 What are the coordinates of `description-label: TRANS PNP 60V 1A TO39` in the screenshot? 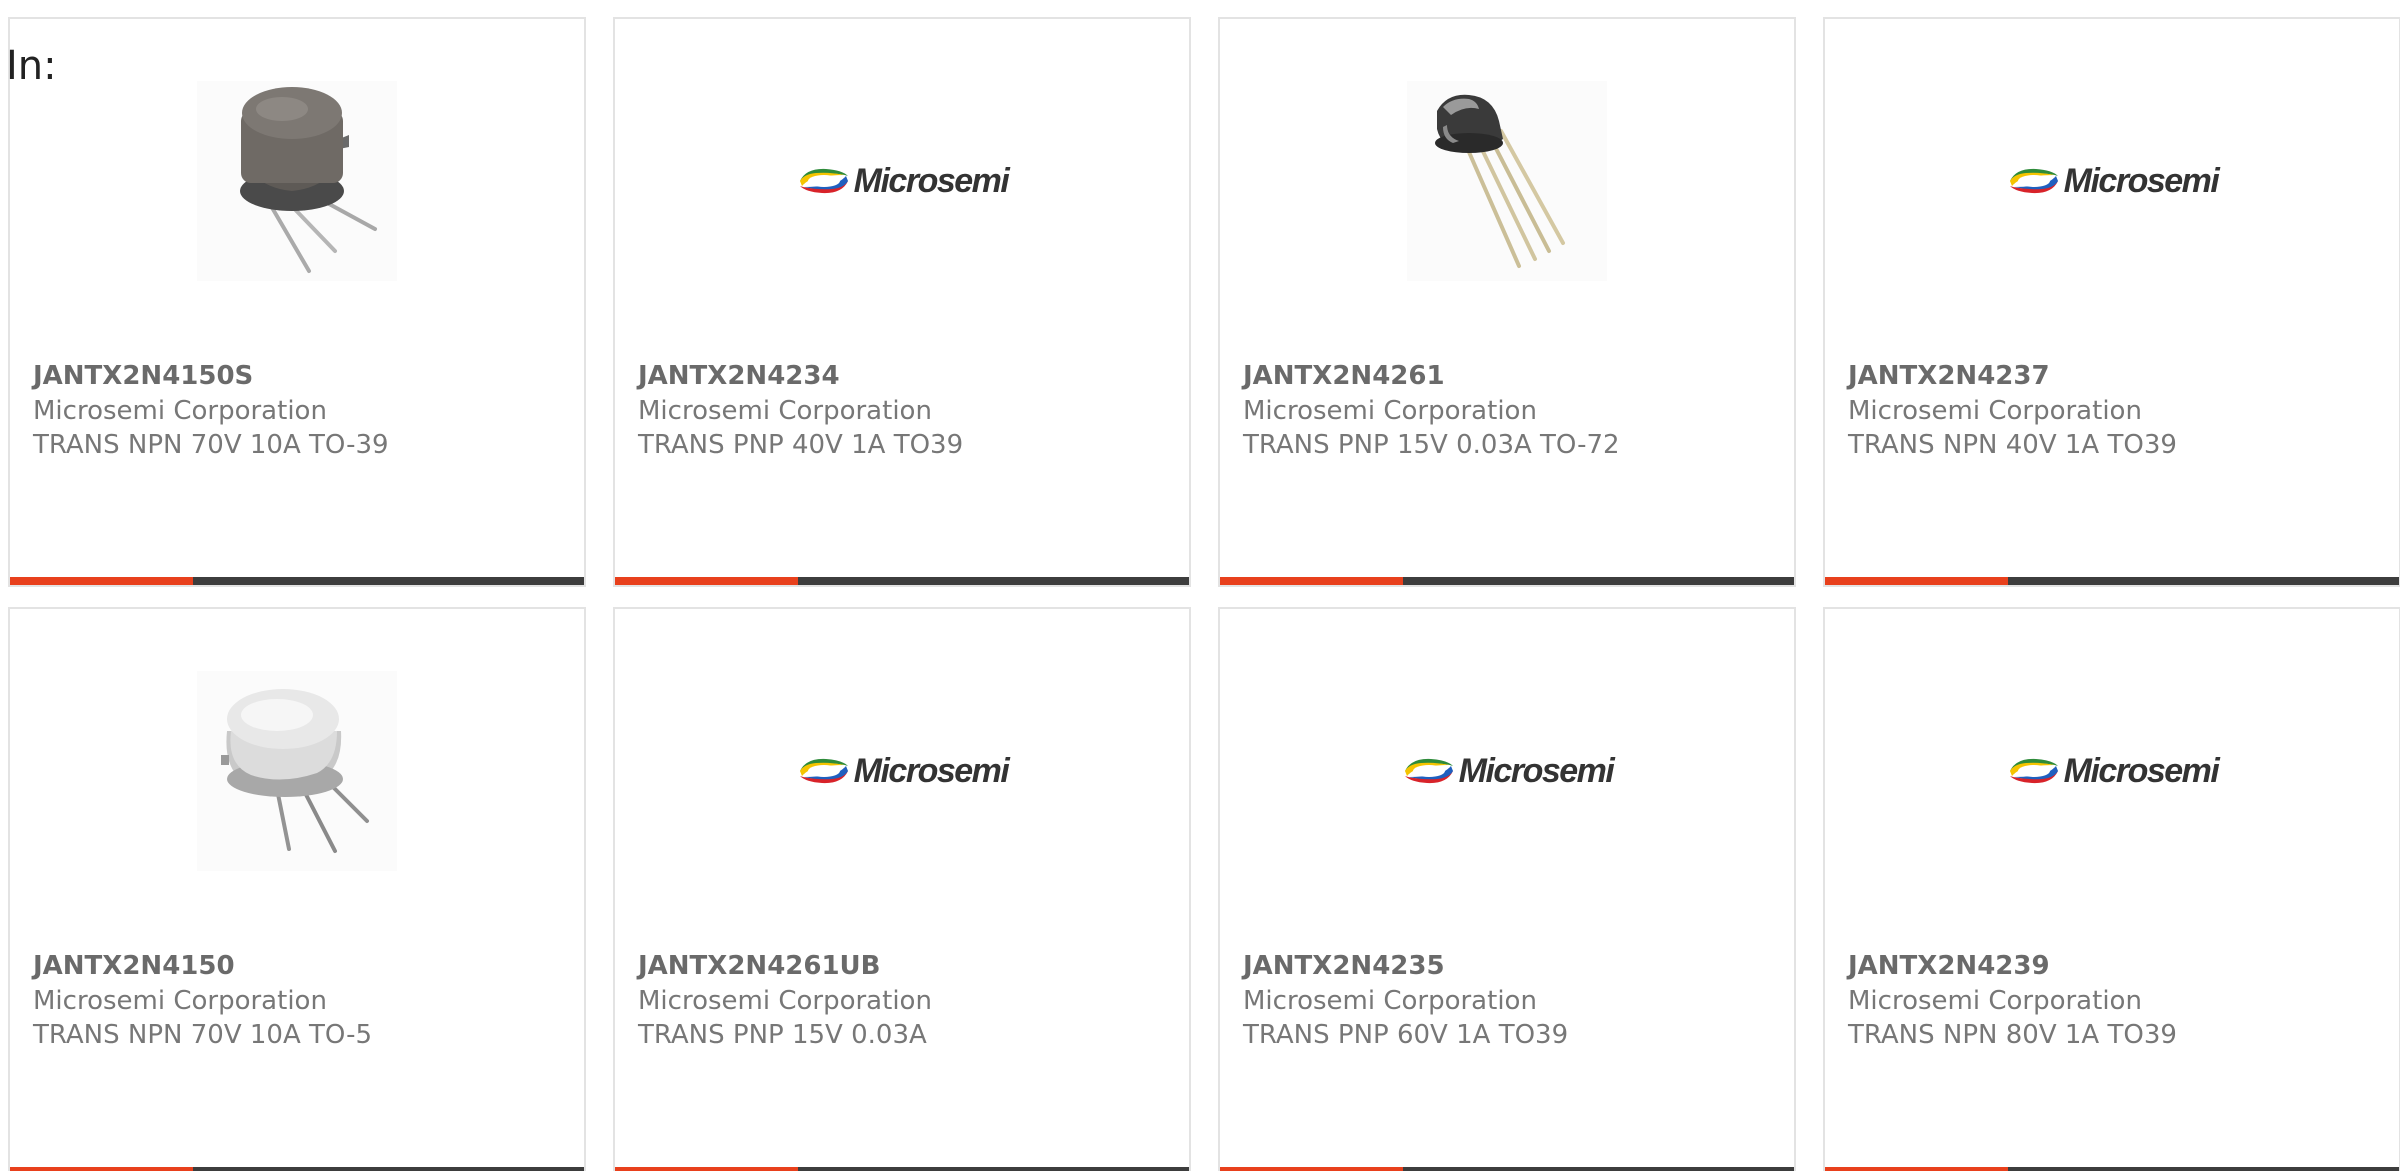 It's located at (1406, 1035).